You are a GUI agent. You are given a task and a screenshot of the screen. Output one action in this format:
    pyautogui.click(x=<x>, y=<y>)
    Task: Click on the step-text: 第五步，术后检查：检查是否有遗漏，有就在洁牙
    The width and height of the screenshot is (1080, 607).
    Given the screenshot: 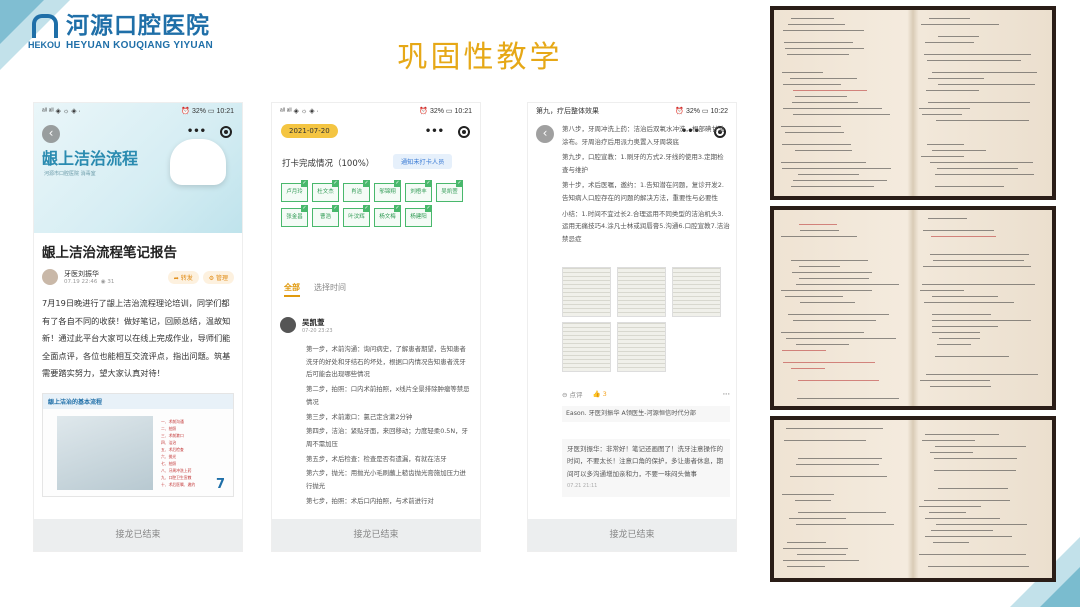 What is the action you would take?
    pyautogui.click(x=376, y=458)
    